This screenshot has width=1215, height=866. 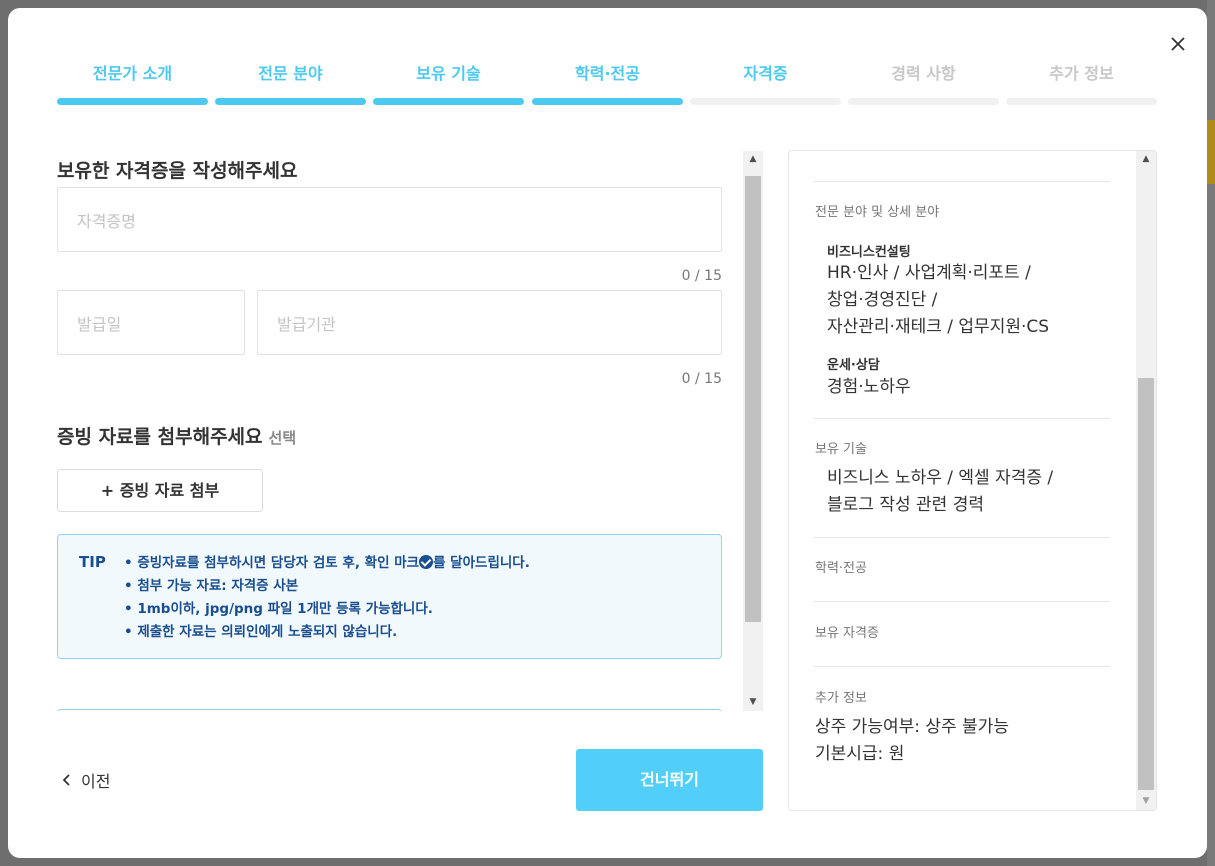 What do you see at coordinates (282, 438) in the screenshot?
I see `optional-tag: 선택` at bounding box center [282, 438].